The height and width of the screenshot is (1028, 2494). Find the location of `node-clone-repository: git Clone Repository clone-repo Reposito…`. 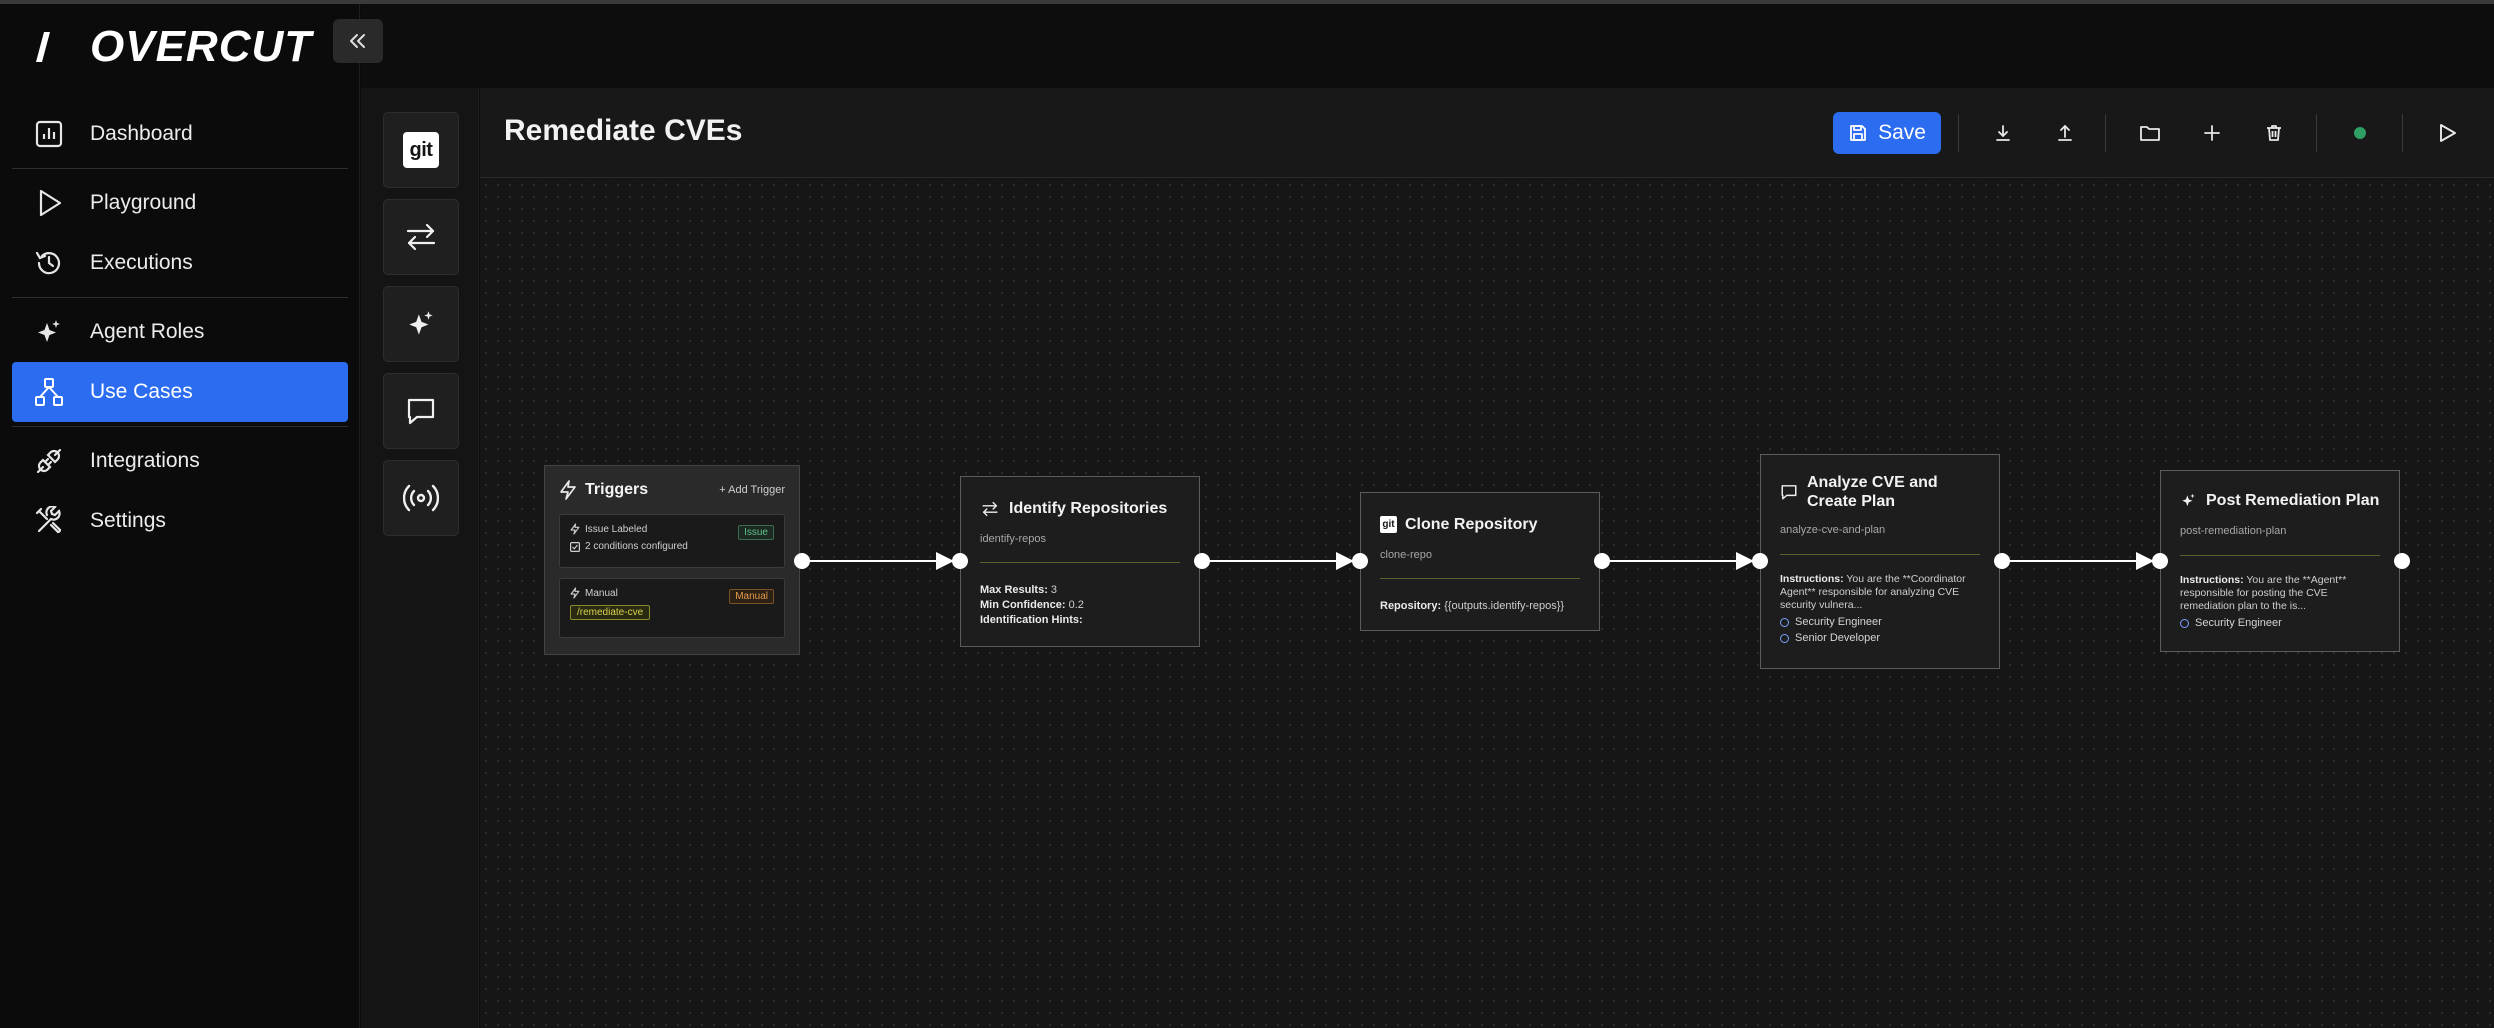

node-clone-repository: git Clone Repository clone-repo Reposito… is located at coordinates (1480, 561).